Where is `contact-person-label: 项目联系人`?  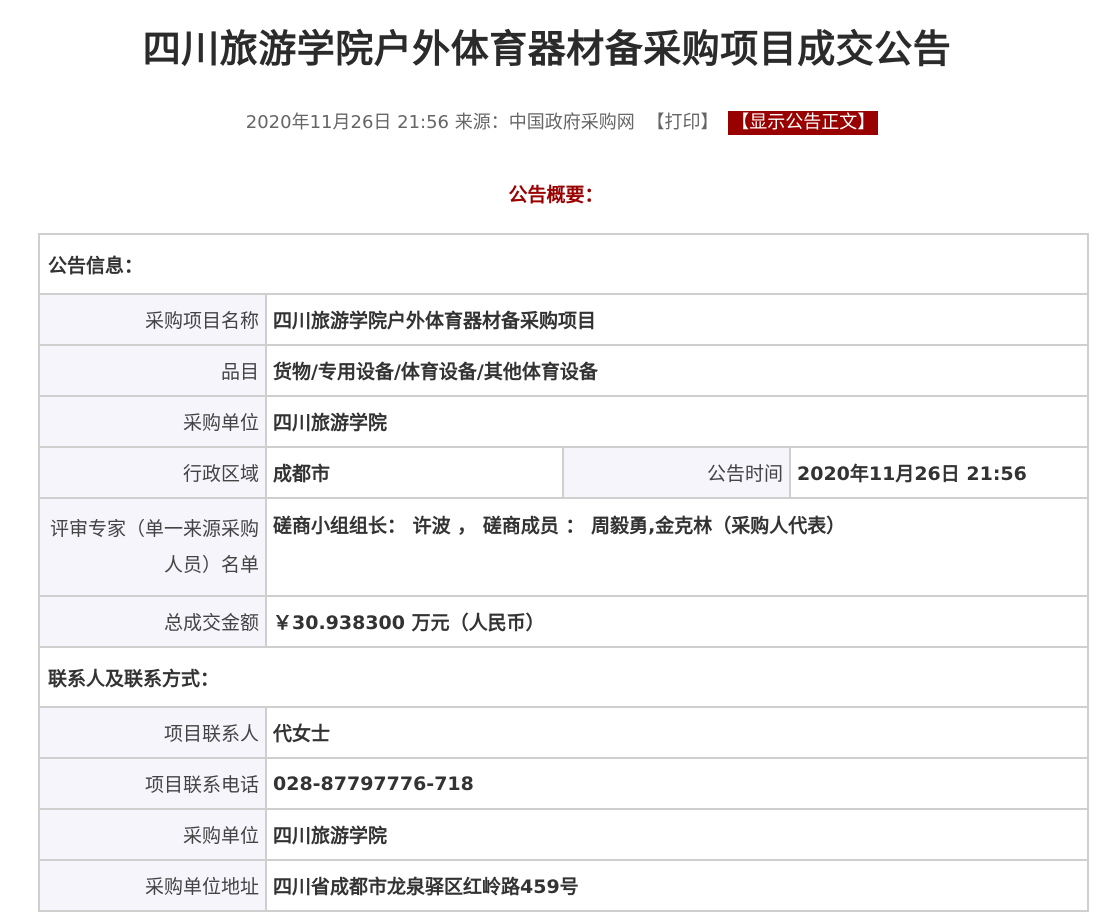 contact-person-label: 项目联系人 is located at coordinates (152, 732).